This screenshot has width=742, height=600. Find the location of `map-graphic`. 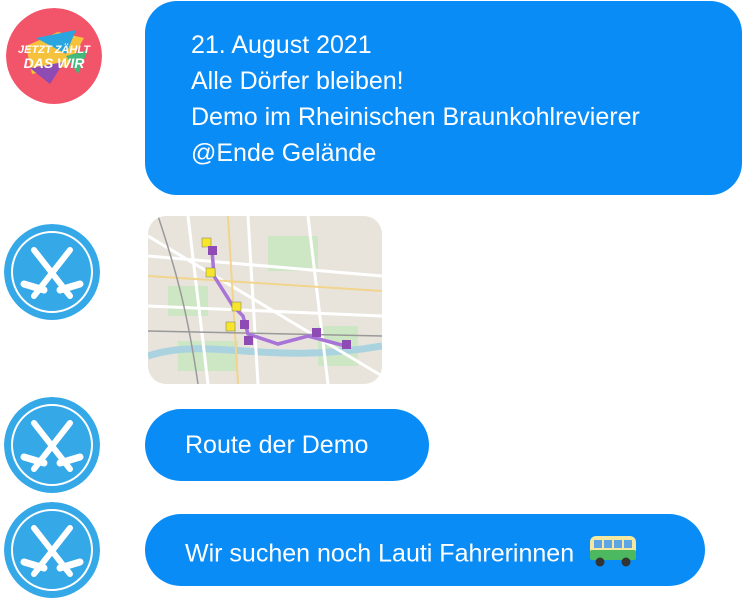

map-graphic is located at coordinates (265, 300).